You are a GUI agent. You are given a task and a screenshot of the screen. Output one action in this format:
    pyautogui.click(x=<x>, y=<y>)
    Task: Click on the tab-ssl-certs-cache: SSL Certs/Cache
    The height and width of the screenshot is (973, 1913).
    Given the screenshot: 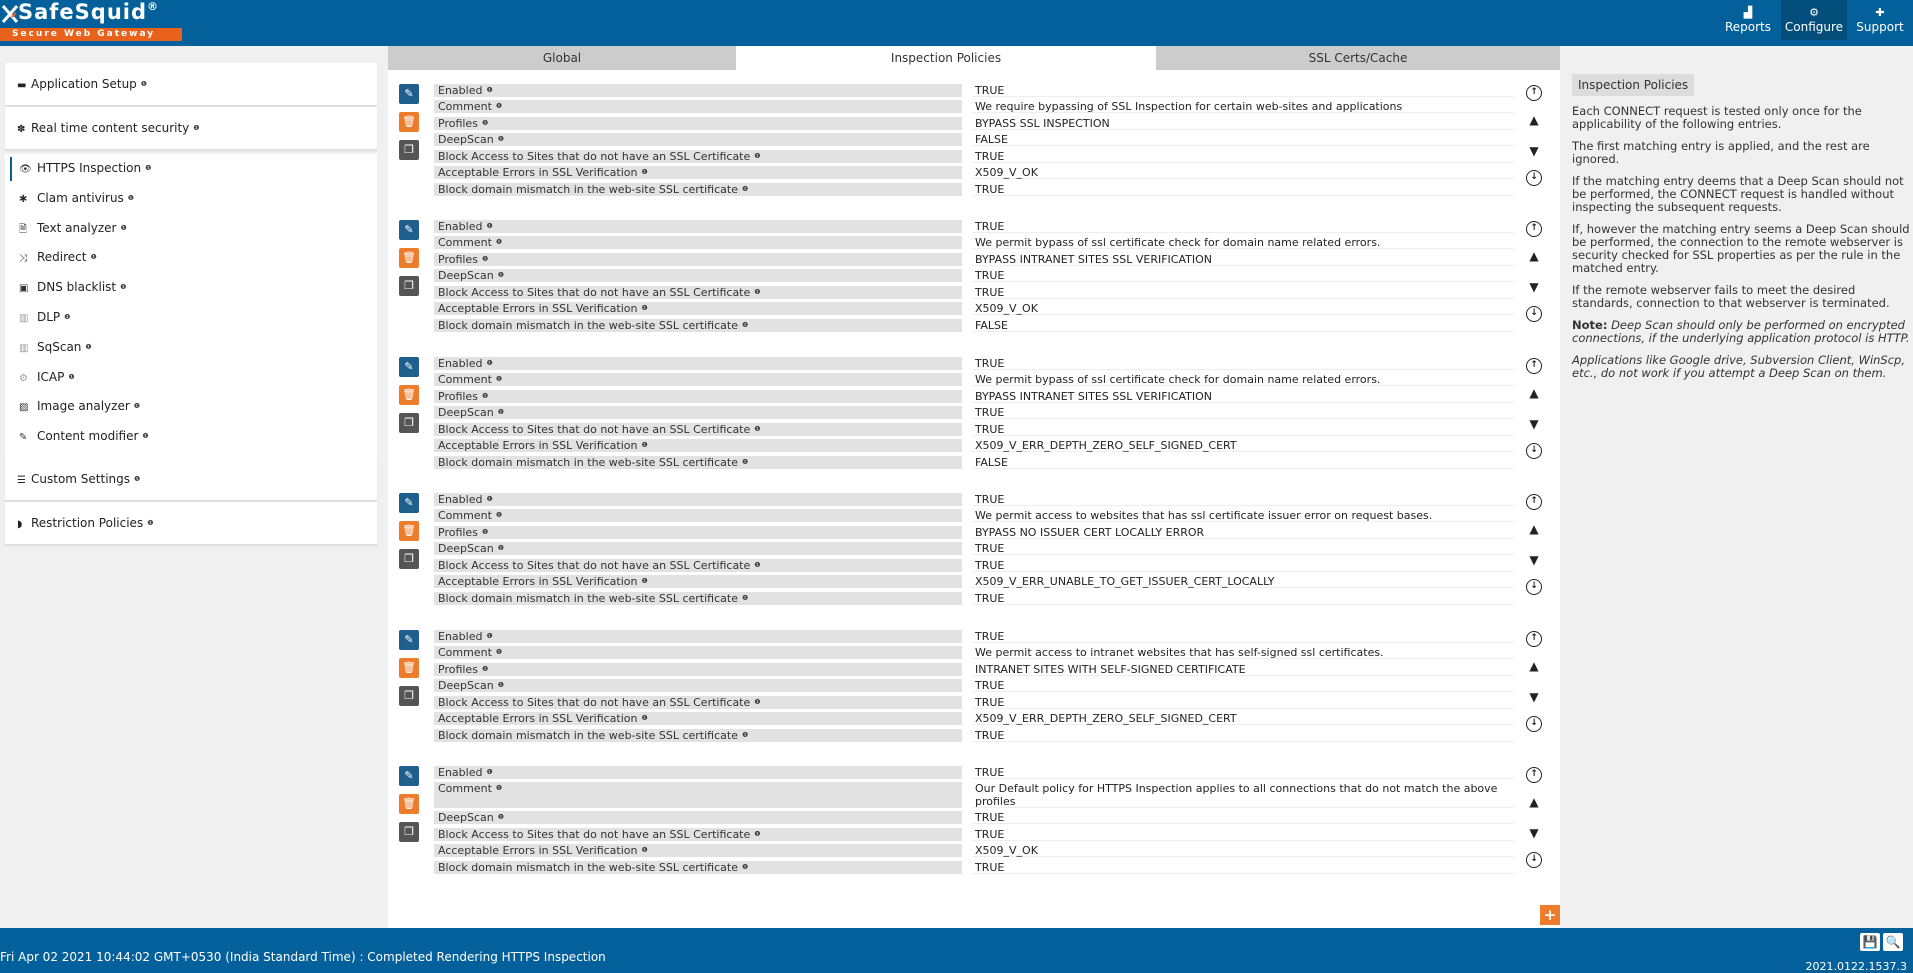 What is the action you would take?
    pyautogui.click(x=1358, y=58)
    